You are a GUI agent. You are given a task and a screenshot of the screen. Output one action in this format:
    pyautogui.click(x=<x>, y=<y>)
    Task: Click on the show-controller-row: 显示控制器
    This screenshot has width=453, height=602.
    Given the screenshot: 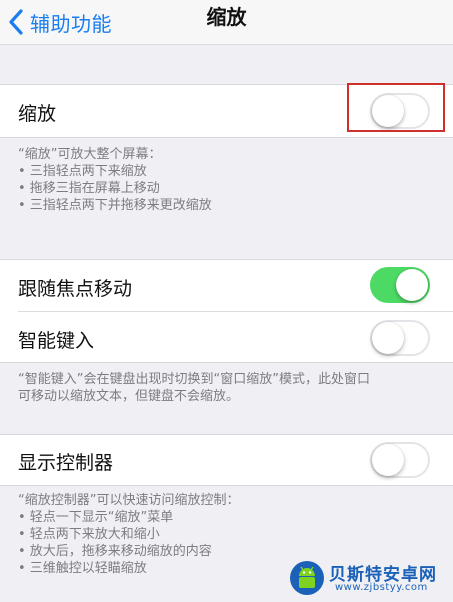 What is the action you would take?
    pyautogui.click(x=226, y=460)
    